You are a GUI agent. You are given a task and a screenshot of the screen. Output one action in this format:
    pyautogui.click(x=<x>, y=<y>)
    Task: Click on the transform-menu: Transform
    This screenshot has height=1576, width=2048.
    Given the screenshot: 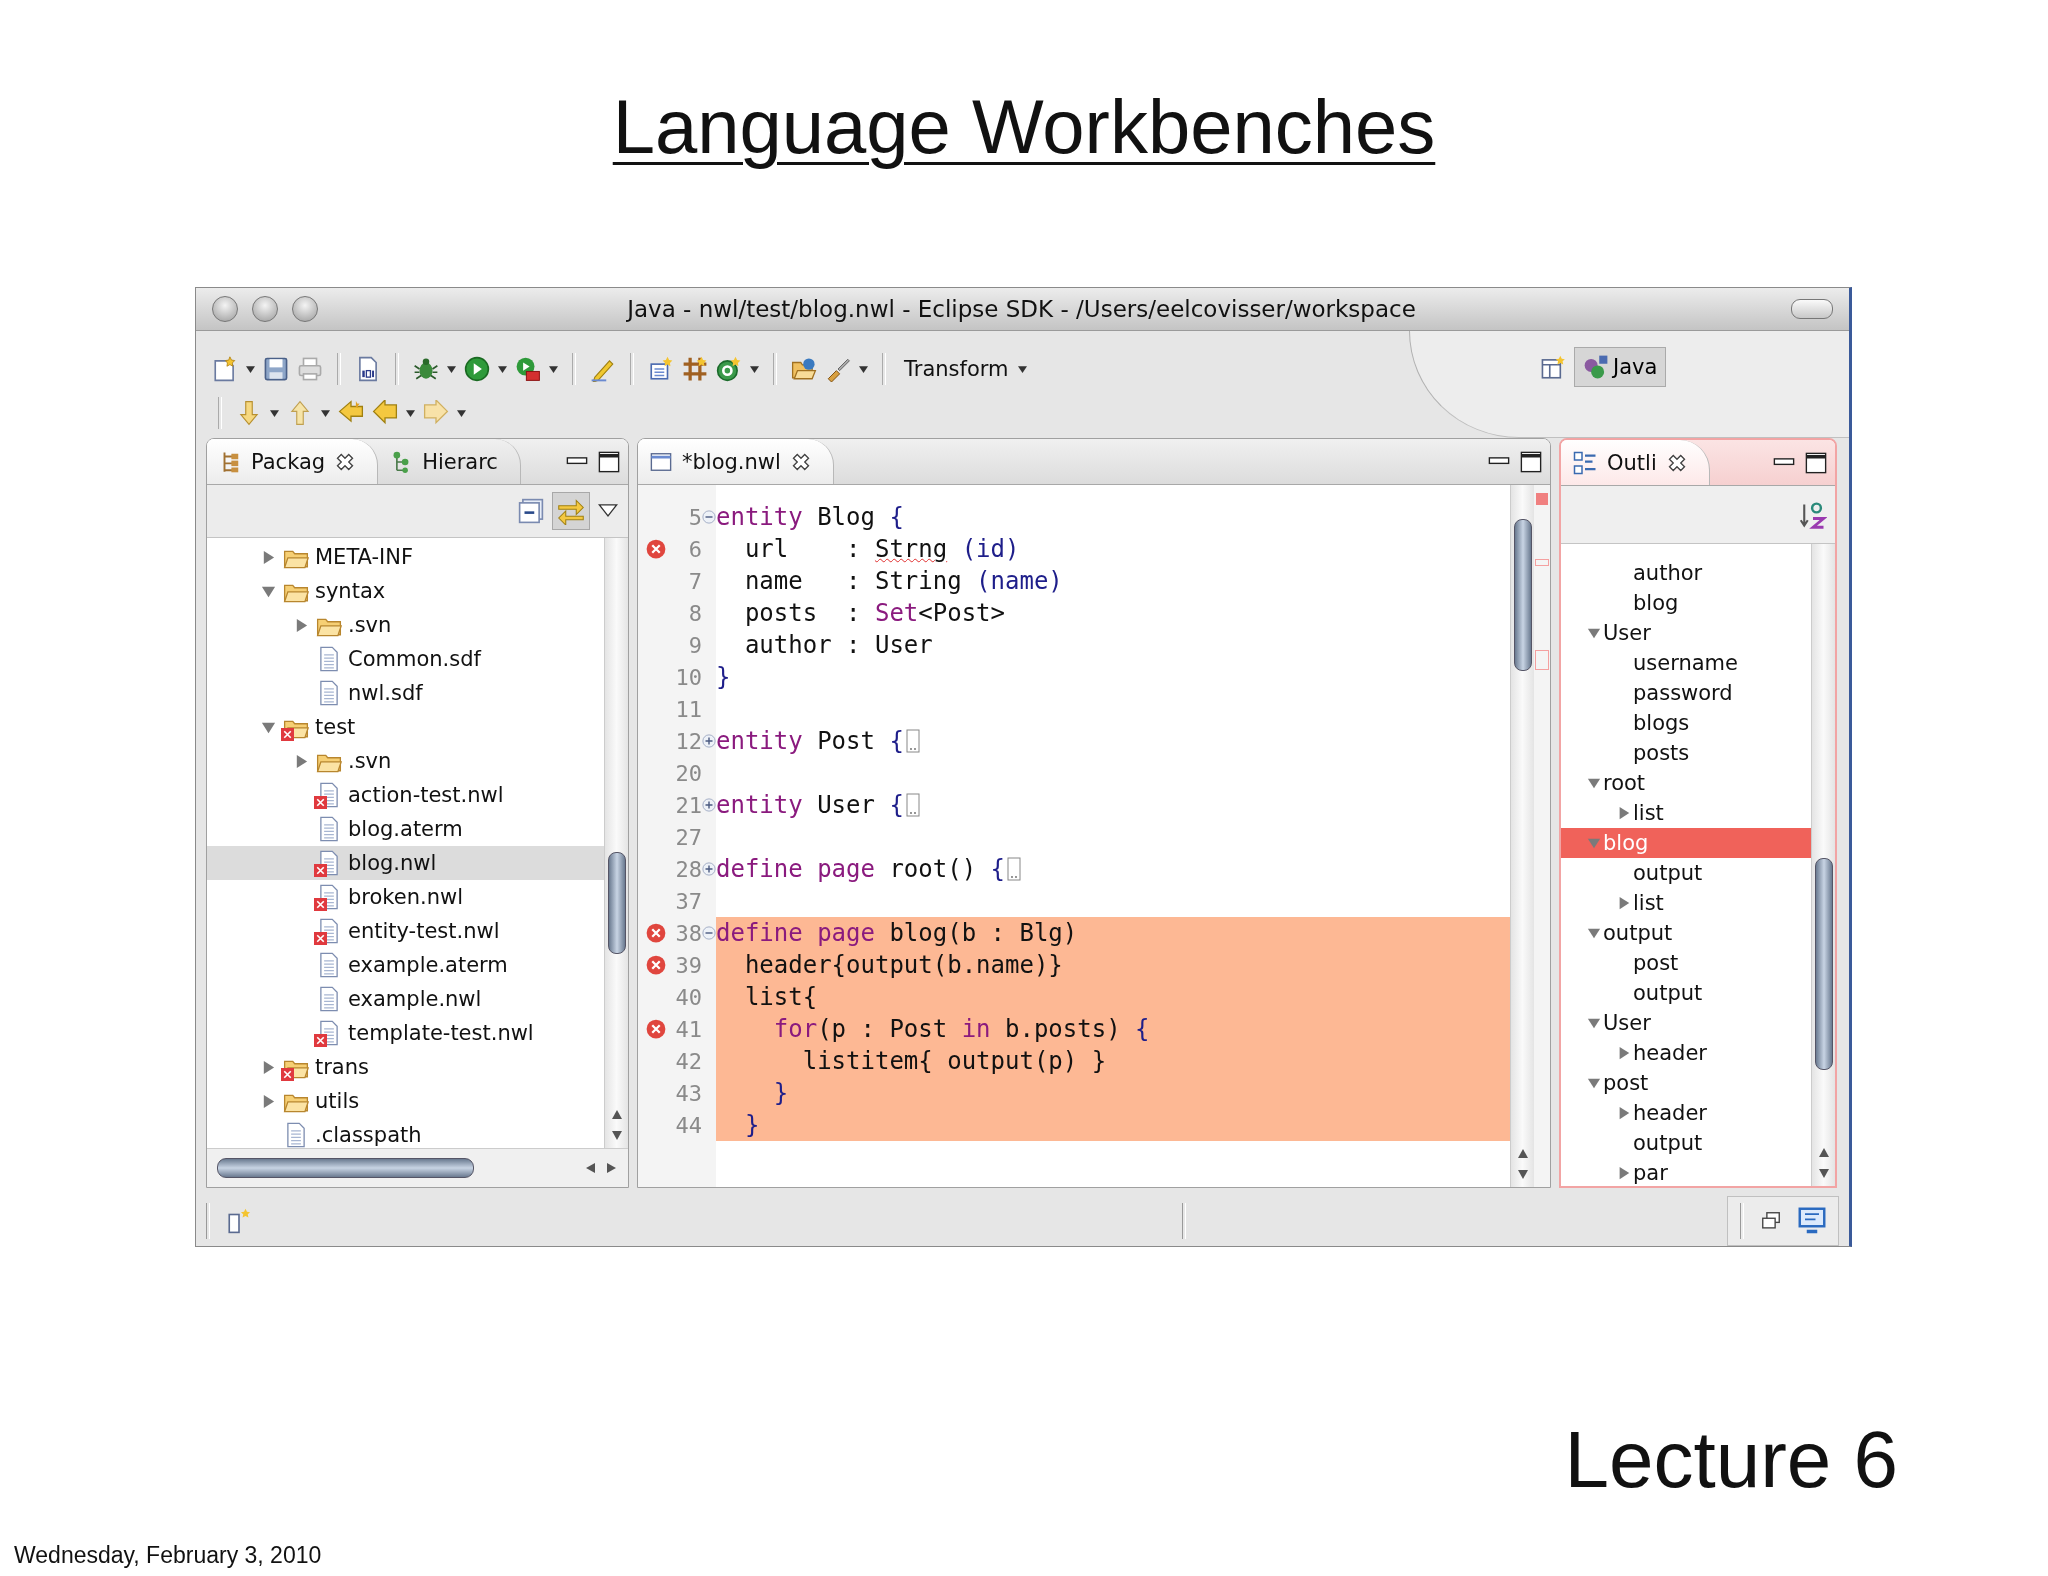 What is the action you would take?
    pyautogui.click(x=966, y=369)
    